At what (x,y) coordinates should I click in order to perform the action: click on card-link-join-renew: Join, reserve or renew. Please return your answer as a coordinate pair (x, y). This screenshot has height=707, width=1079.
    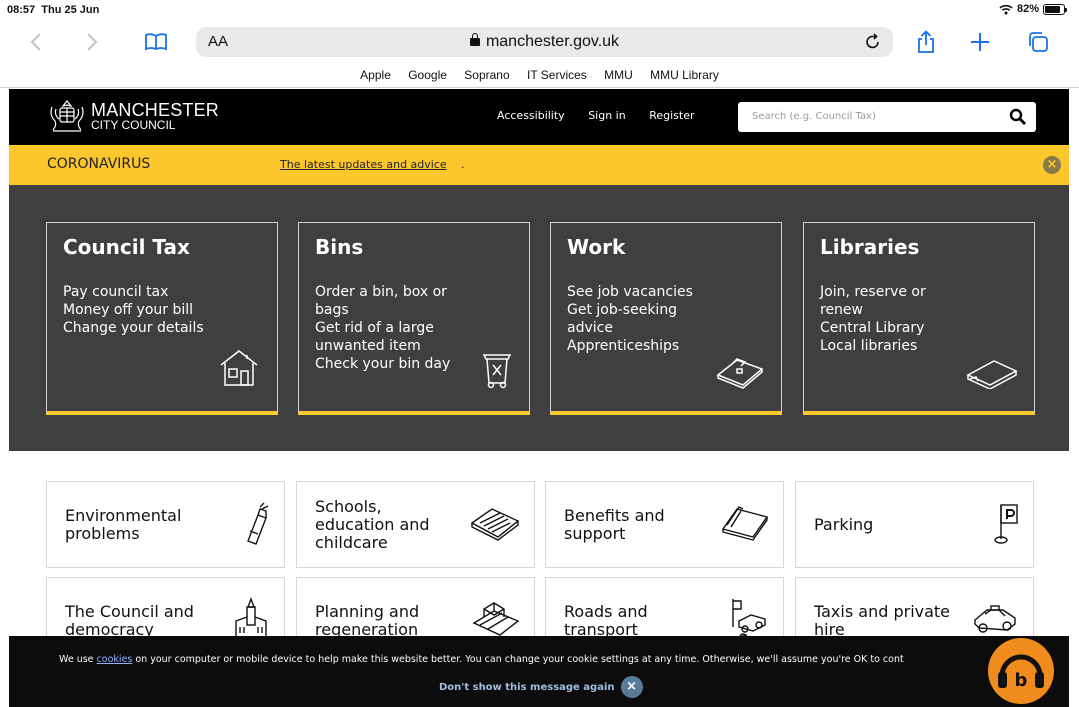
    Looking at the image, I should click on (895, 301).